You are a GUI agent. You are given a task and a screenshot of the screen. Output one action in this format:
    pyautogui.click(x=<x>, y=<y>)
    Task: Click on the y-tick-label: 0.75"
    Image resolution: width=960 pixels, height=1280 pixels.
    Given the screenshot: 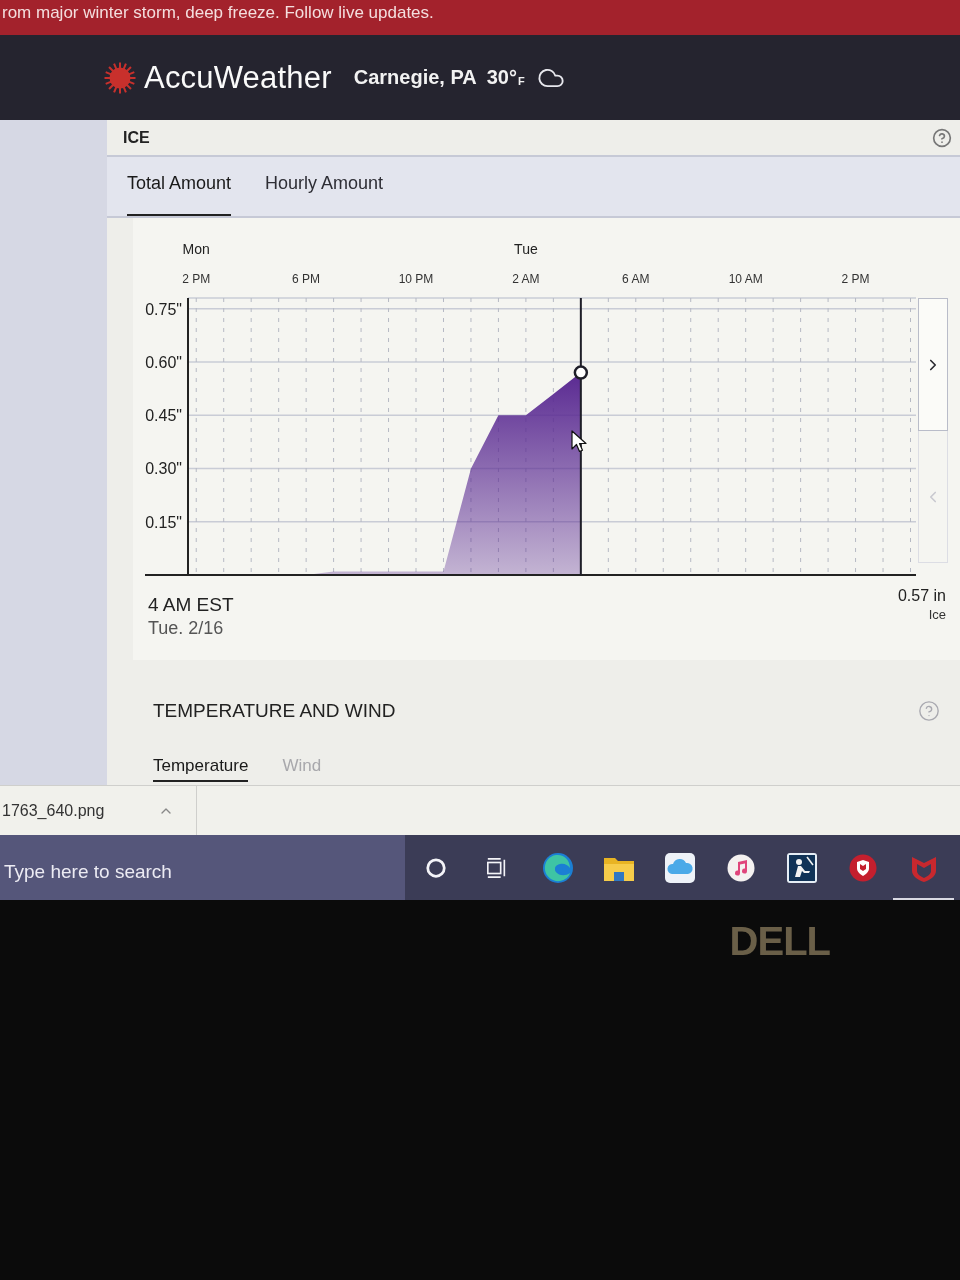 What is the action you would take?
    pyautogui.click(x=163, y=309)
    